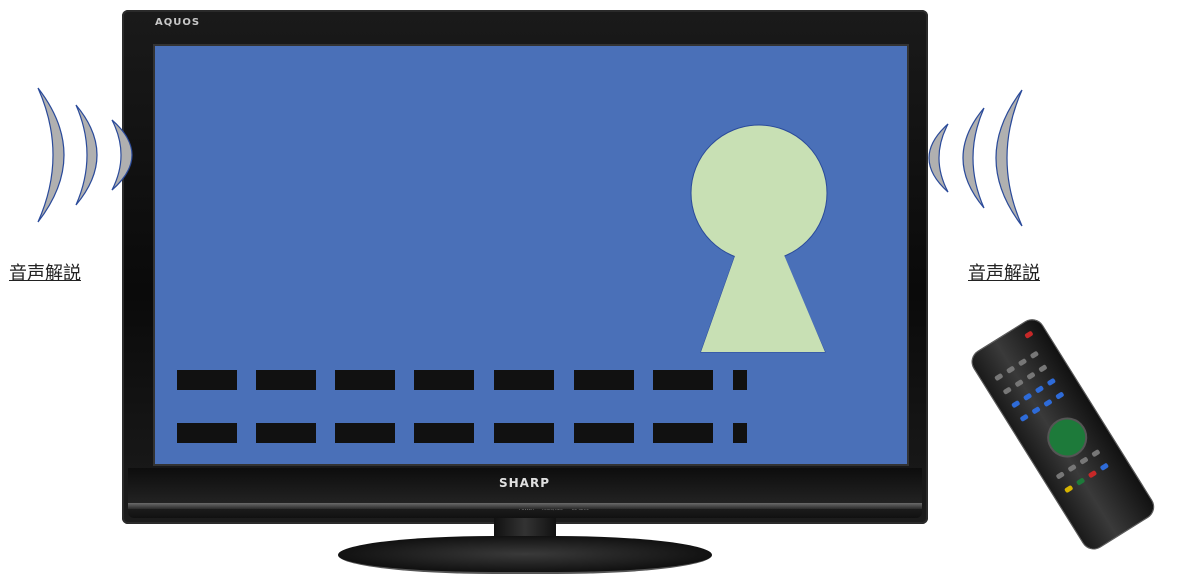 Image resolution: width=1188 pixels, height=576 pixels. Describe the element at coordinates (1004, 273) in the screenshot. I see `right-audio-description-label: 音声解説` at that location.